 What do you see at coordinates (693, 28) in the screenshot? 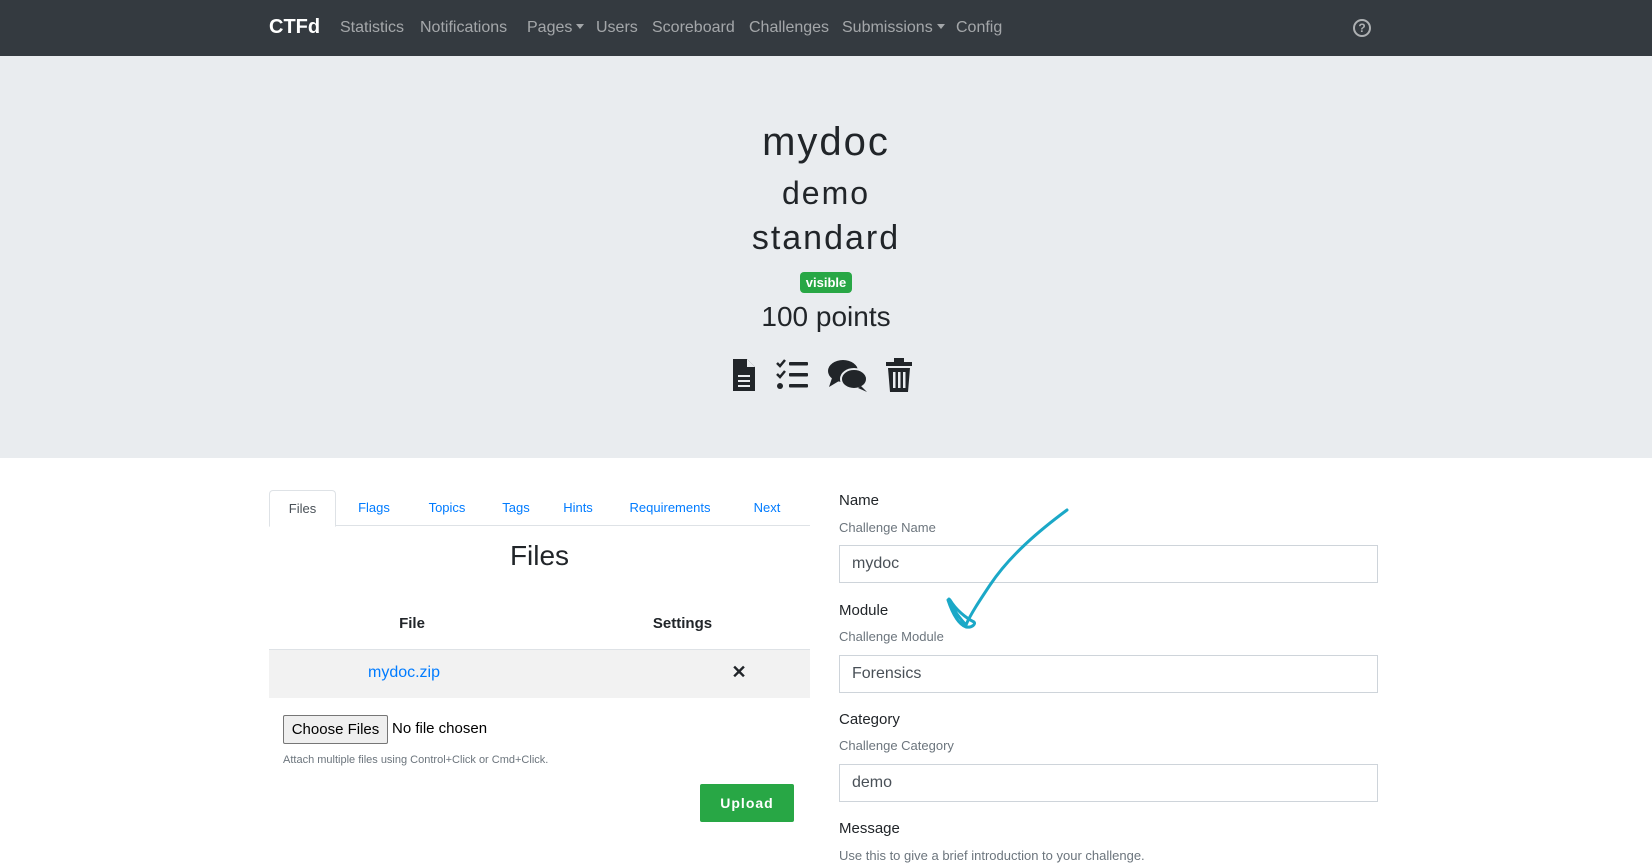
I see `nav-scoreboard: Scoreboard` at bounding box center [693, 28].